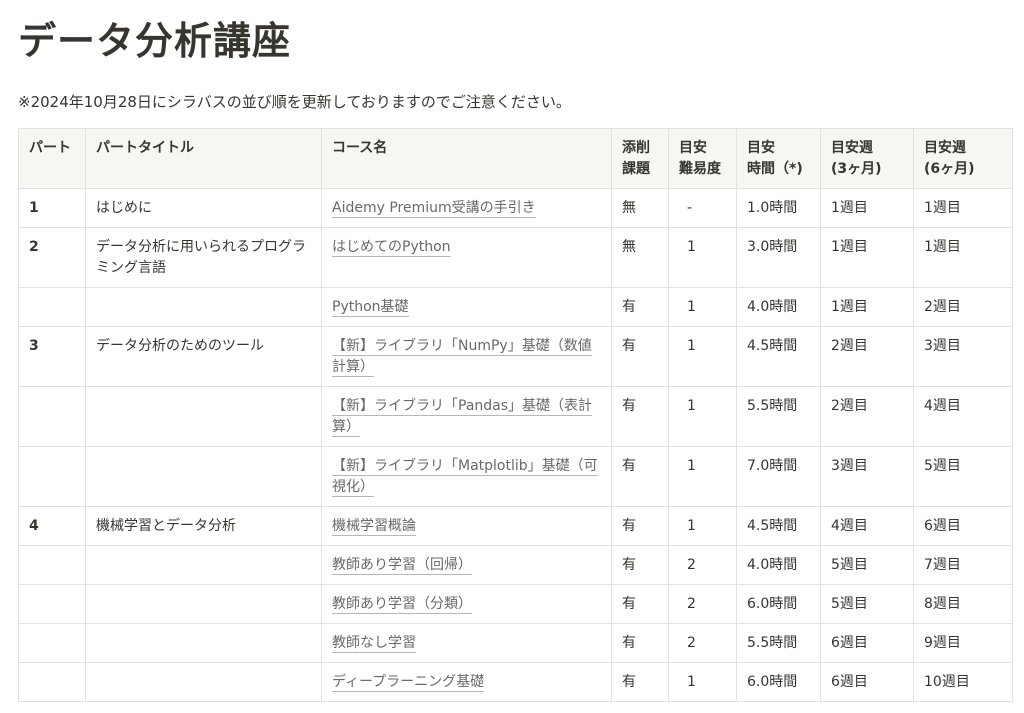  Describe the element at coordinates (778, 208) in the screenshot. I see `cell-hours: 1.0時間` at that location.